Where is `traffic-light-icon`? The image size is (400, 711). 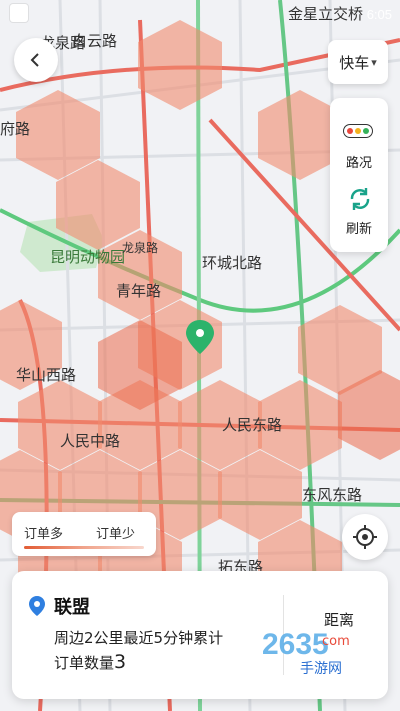 traffic-light-icon is located at coordinates (358, 131).